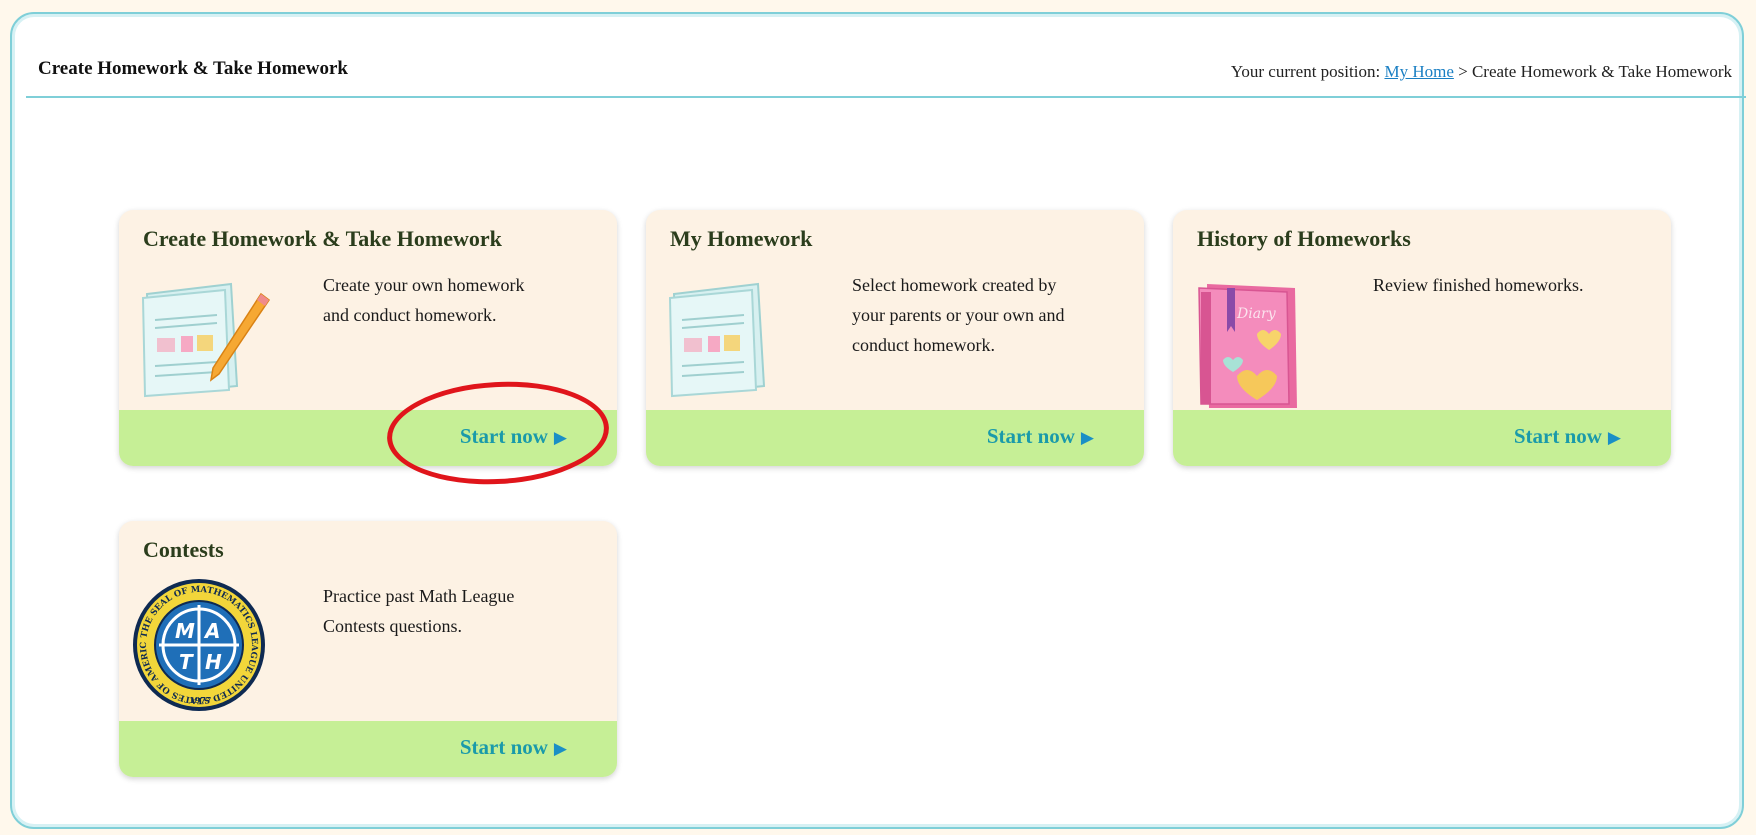  I want to click on breadcrumb-current: Create Homework & Take Homework, so click(1601, 71).